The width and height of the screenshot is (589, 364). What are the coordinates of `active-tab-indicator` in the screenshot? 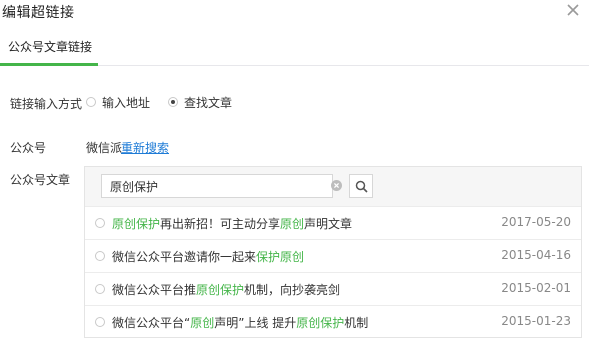 It's located at (49, 64).